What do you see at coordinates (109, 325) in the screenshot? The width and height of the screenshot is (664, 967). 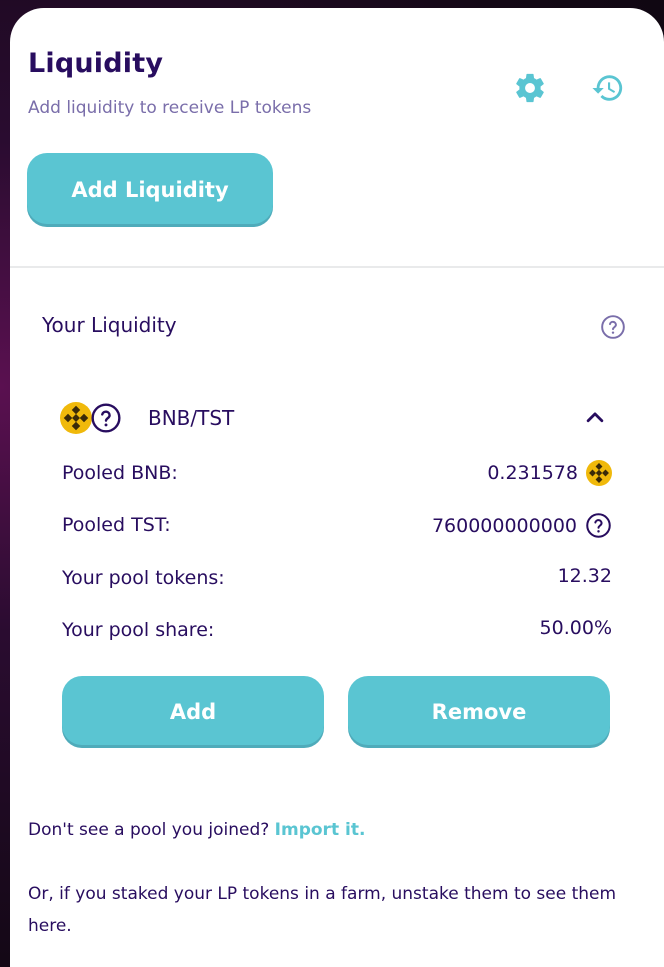 I see `your-liquidity-heading: Your Liquidity` at bounding box center [109, 325].